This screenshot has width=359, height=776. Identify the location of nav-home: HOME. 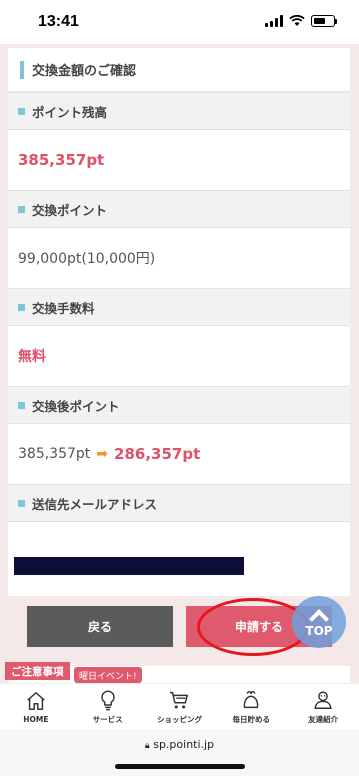
(36, 706).